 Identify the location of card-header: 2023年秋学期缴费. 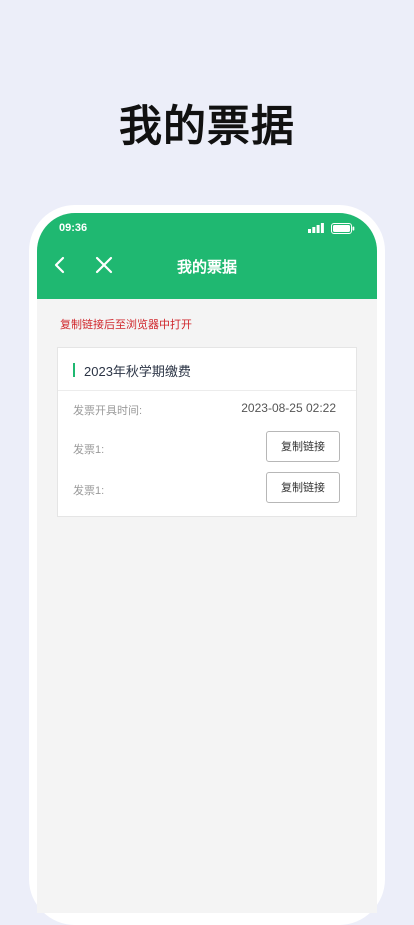
(207, 369).